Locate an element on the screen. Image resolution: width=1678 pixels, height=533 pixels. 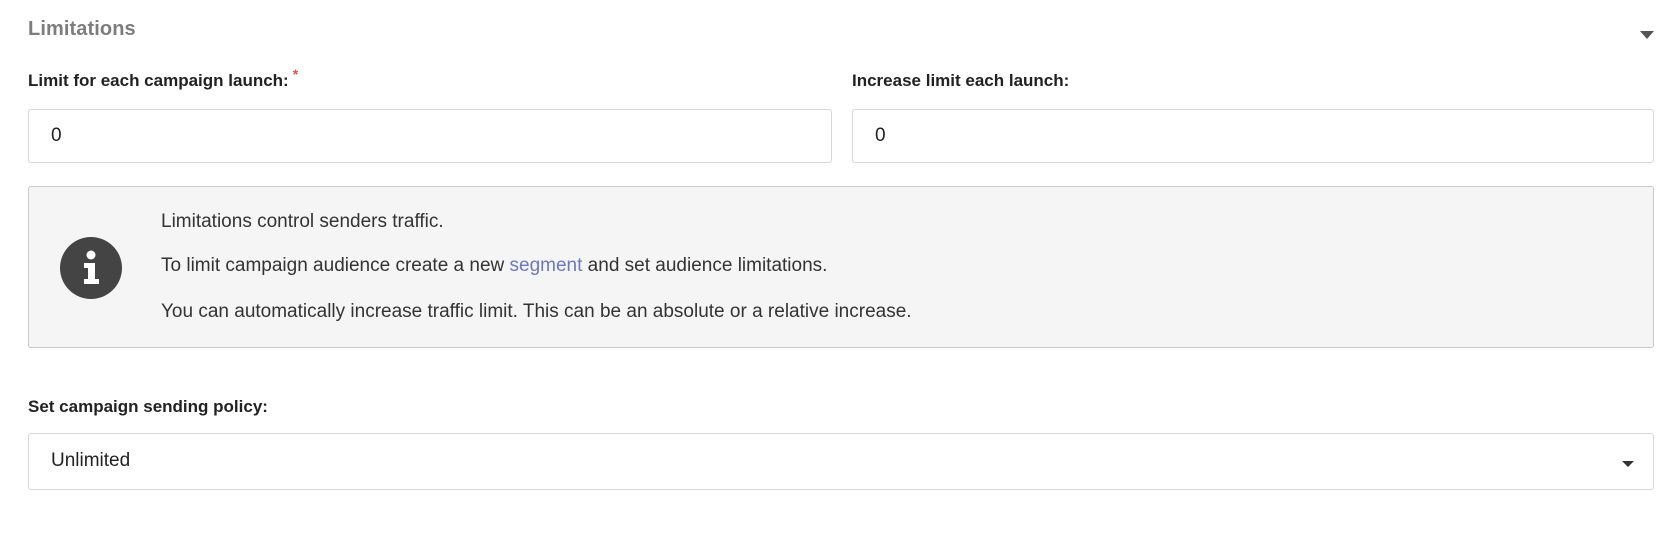
increase-limit-input is located at coordinates (1253, 136).